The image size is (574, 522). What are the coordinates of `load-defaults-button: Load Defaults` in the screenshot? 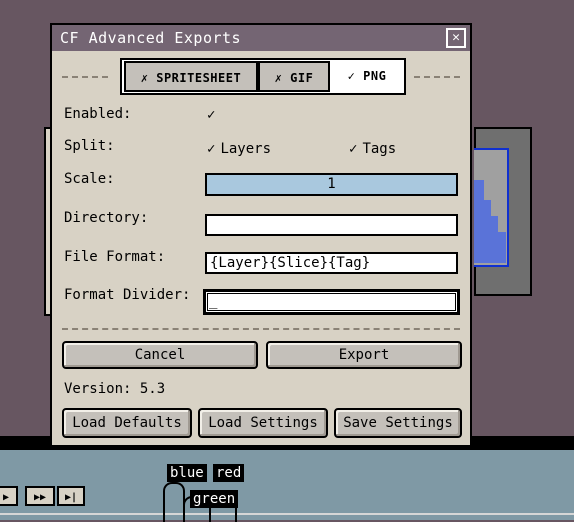 It's located at (127, 423).